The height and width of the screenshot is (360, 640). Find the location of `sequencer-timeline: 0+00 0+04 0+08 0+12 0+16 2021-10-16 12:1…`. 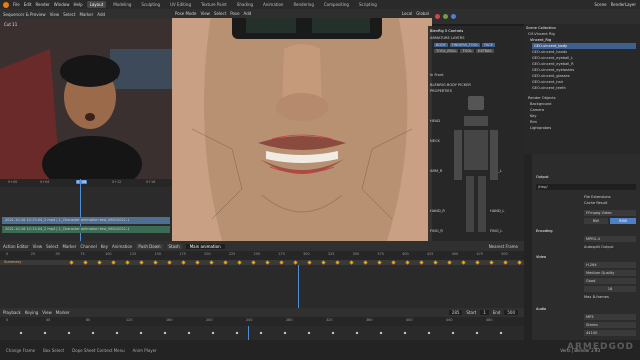

sequencer-timeline: 0+00 0+04 0+08 0+12 0+16 2021-10-16 12:1… is located at coordinates (86, 210).